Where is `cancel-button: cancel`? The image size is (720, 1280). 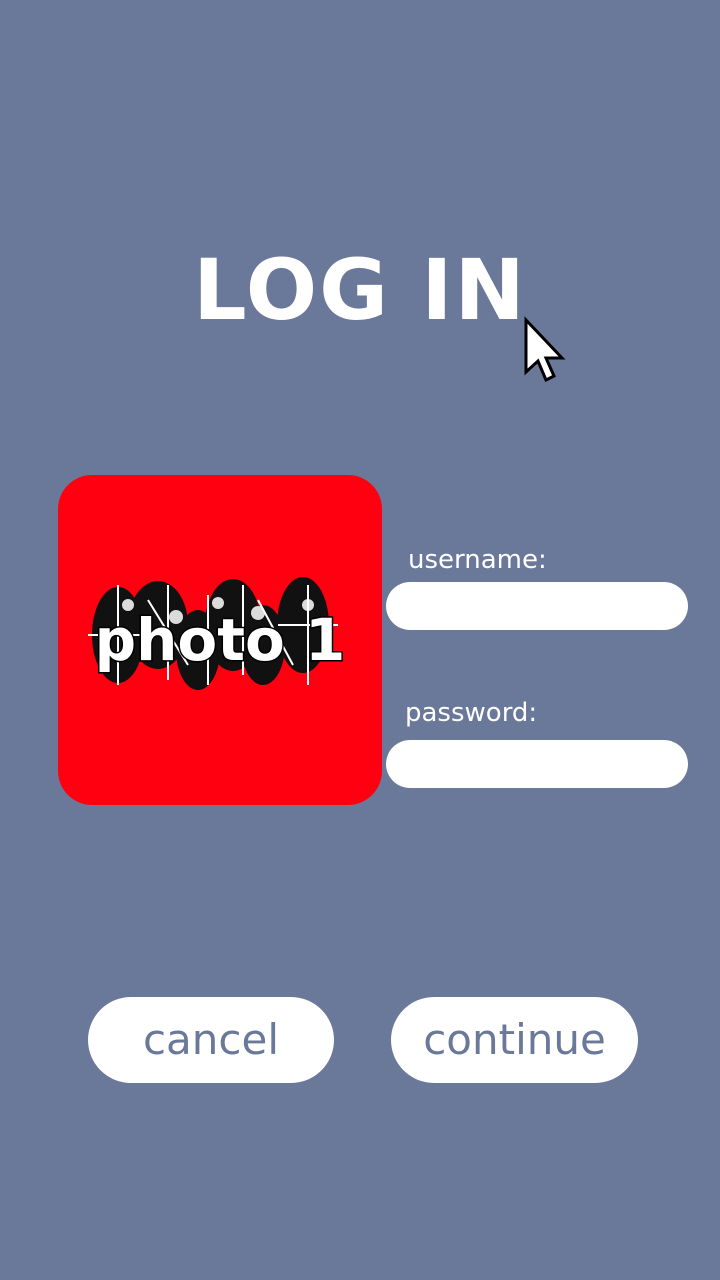
cancel-button: cancel is located at coordinates (211, 1040).